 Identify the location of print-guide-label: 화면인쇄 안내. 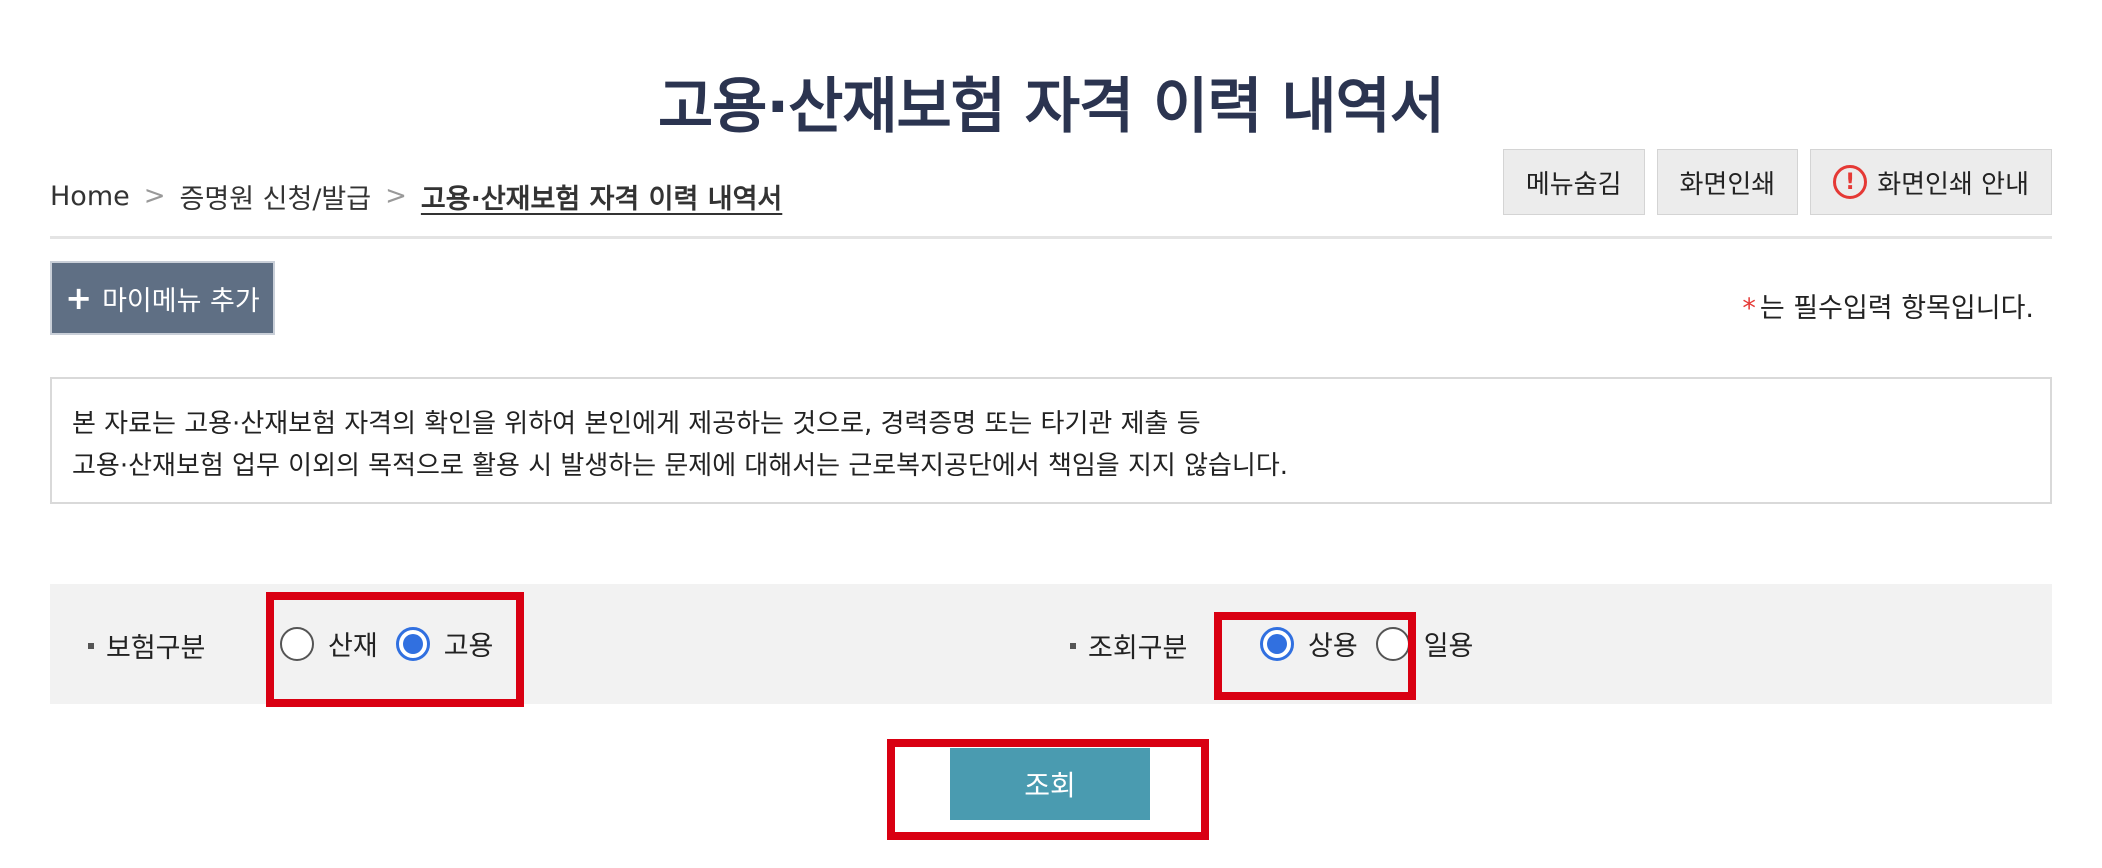
(1953, 184).